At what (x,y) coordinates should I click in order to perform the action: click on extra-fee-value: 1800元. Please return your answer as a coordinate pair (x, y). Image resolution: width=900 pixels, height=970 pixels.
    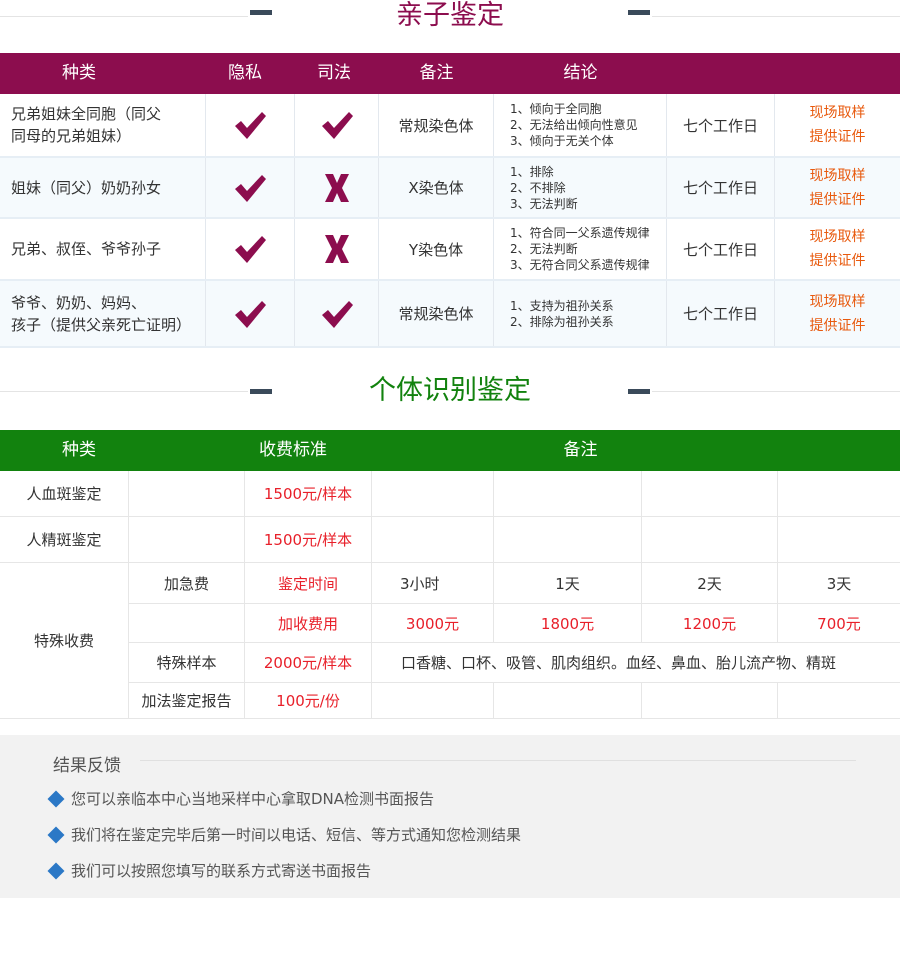
    Looking at the image, I should click on (568, 623).